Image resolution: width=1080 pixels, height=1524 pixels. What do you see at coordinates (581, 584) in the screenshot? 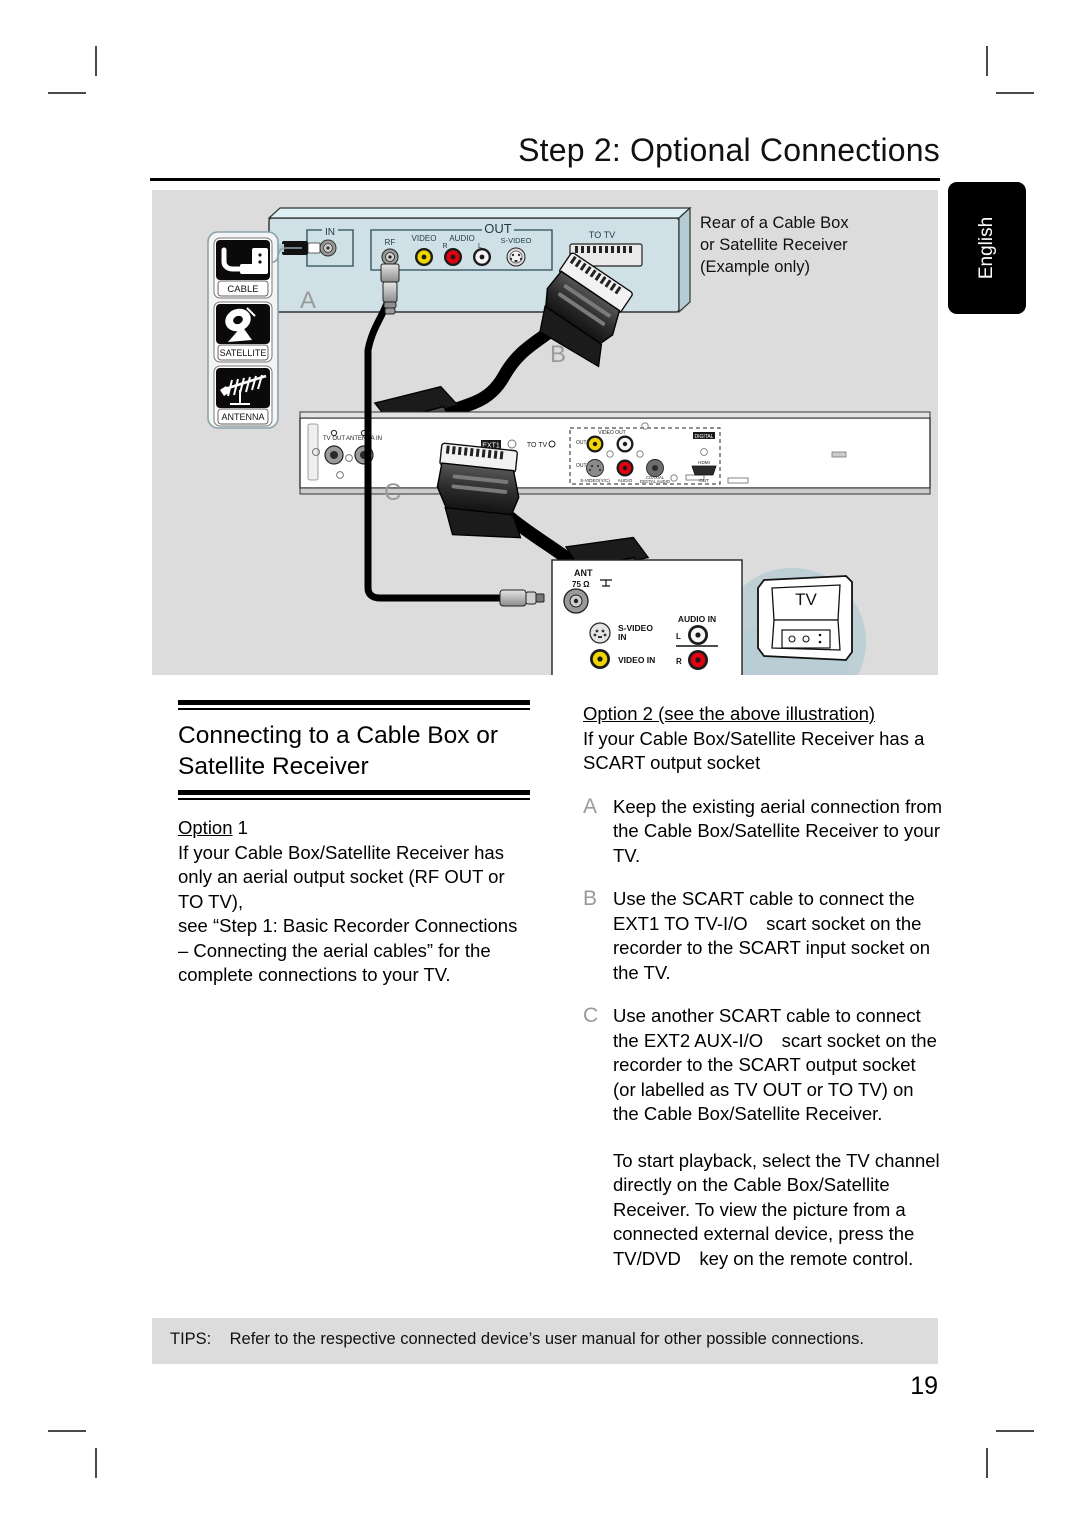
I see `svg-text: 75 Ω` at bounding box center [581, 584].